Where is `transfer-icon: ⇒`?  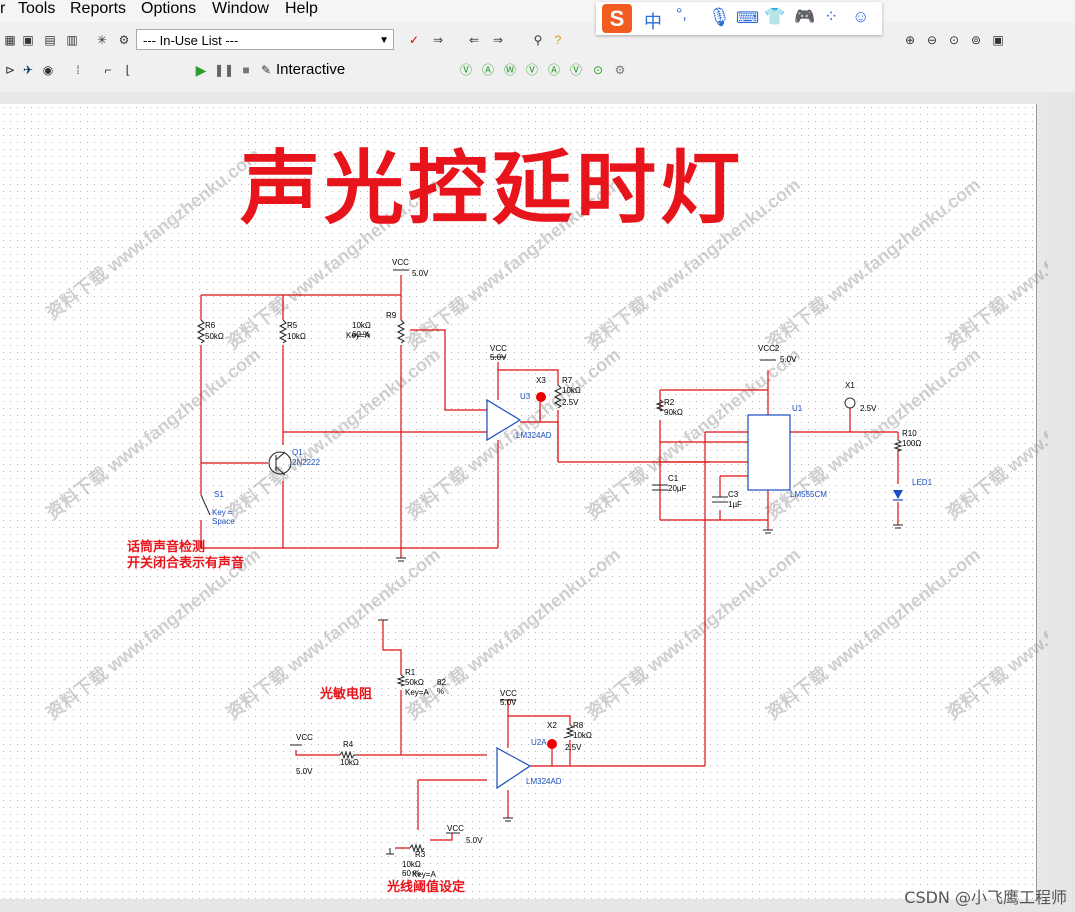
transfer-icon: ⇒ is located at coordinates (498, 40).